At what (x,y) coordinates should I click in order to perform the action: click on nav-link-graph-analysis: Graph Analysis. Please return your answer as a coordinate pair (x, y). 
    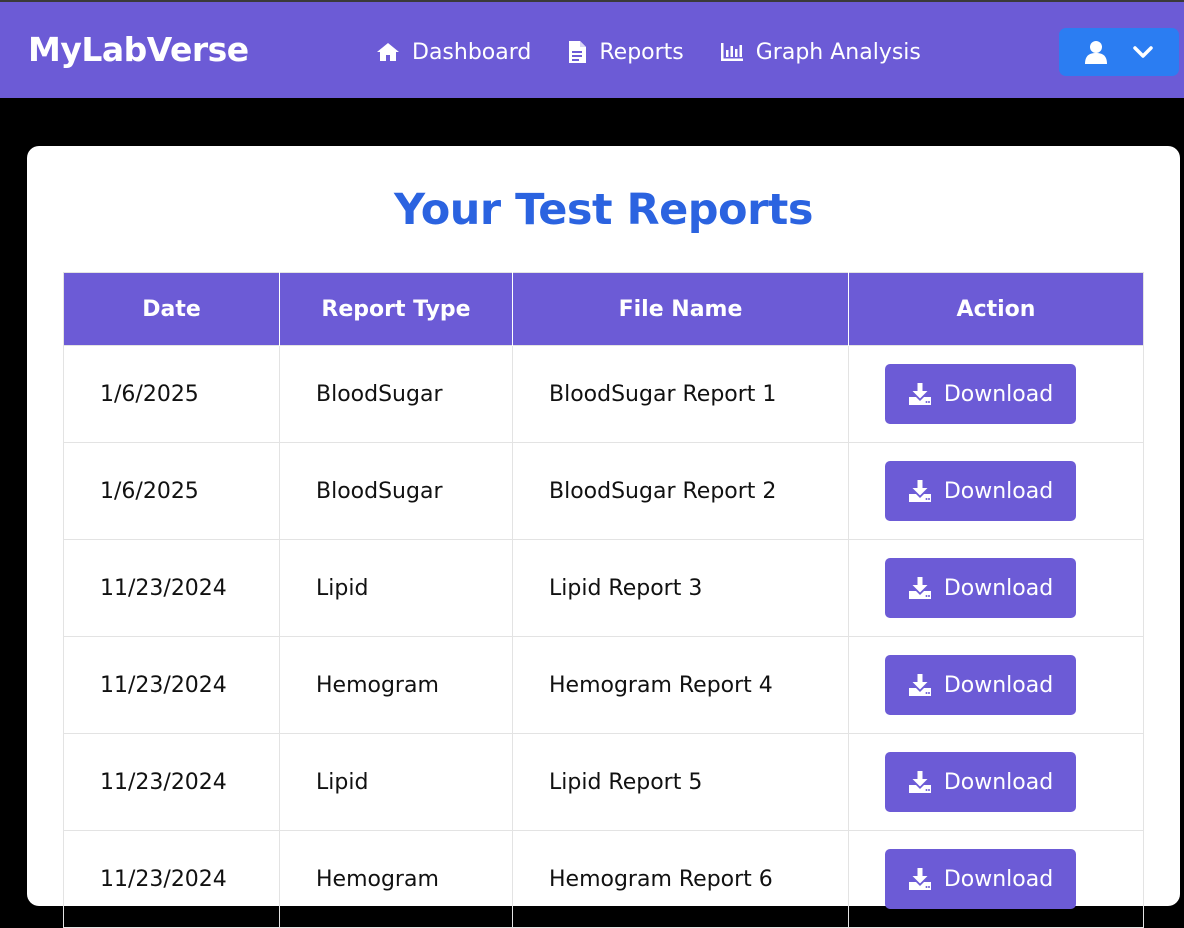
    Looking at the image, I should click on (820, 52).